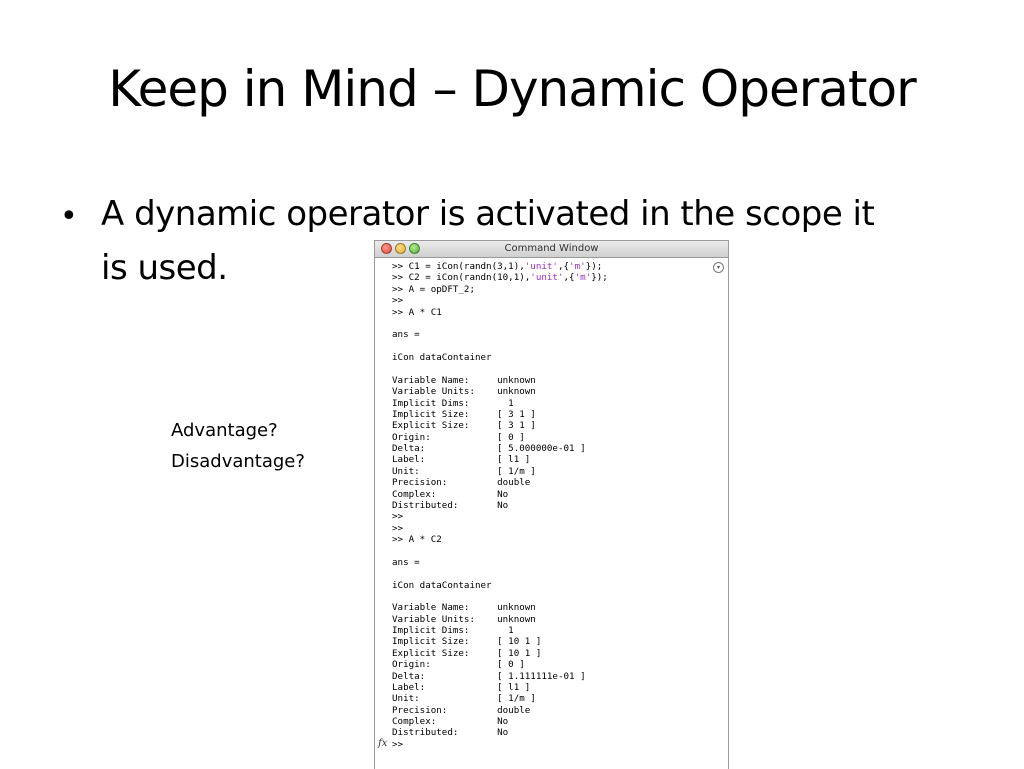 This screenshot has width=1024, height=769. Describe the element at coordinates (224, 430) in the screenshot. I see `advantage-question: Advantage?` at that location.